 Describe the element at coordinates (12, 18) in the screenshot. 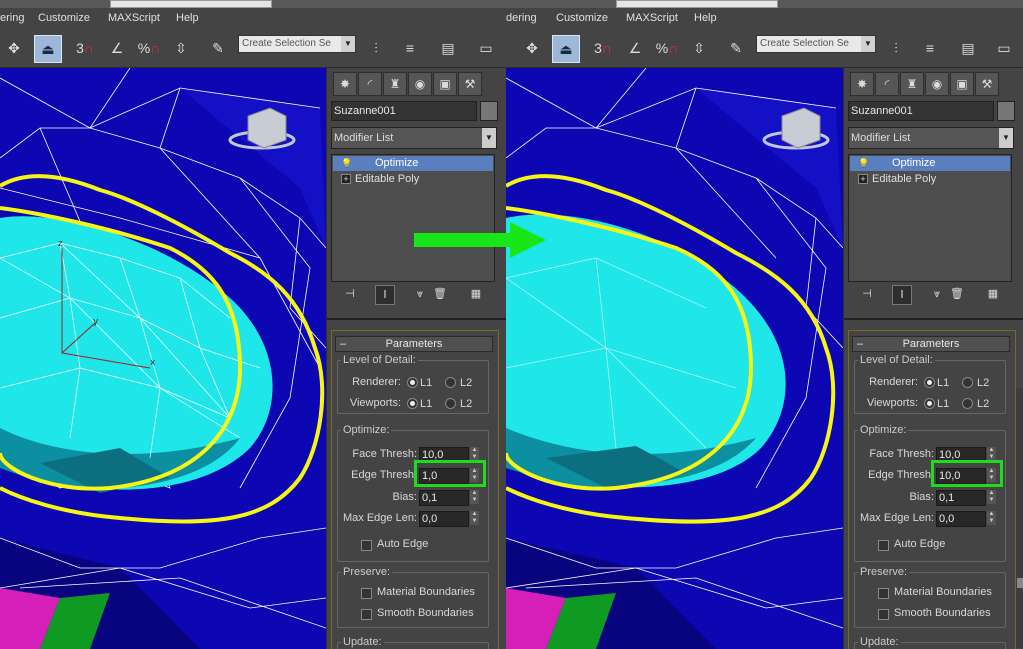

I see `menu-rendering: ering` at that location.